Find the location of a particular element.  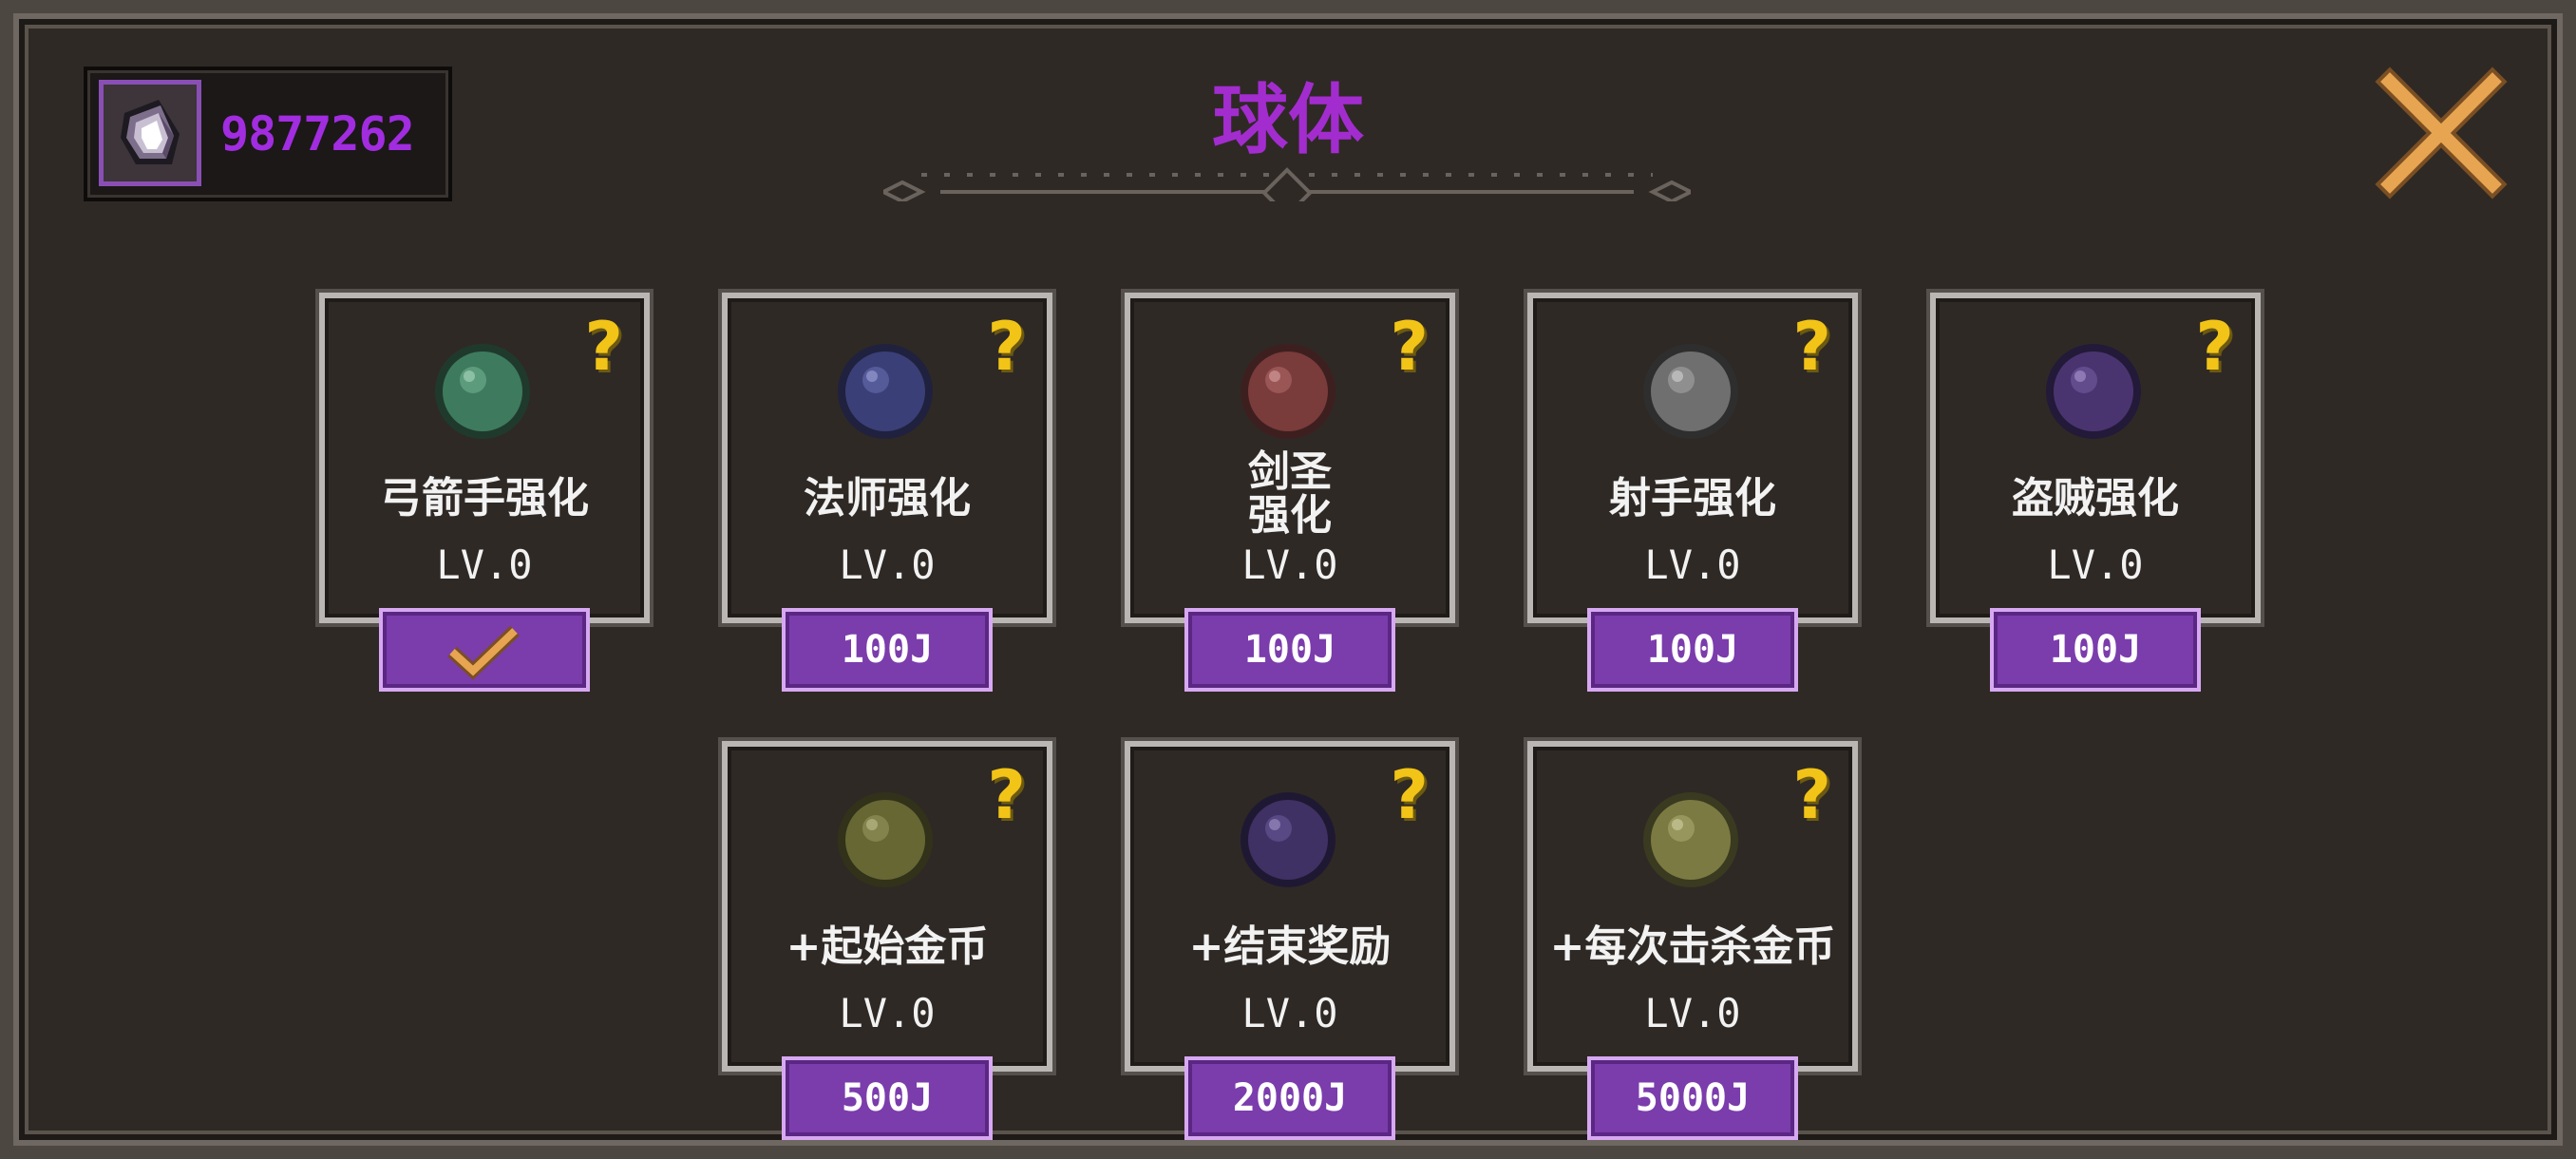

indigo-orb-icon is located at coordinates (1288, 839).